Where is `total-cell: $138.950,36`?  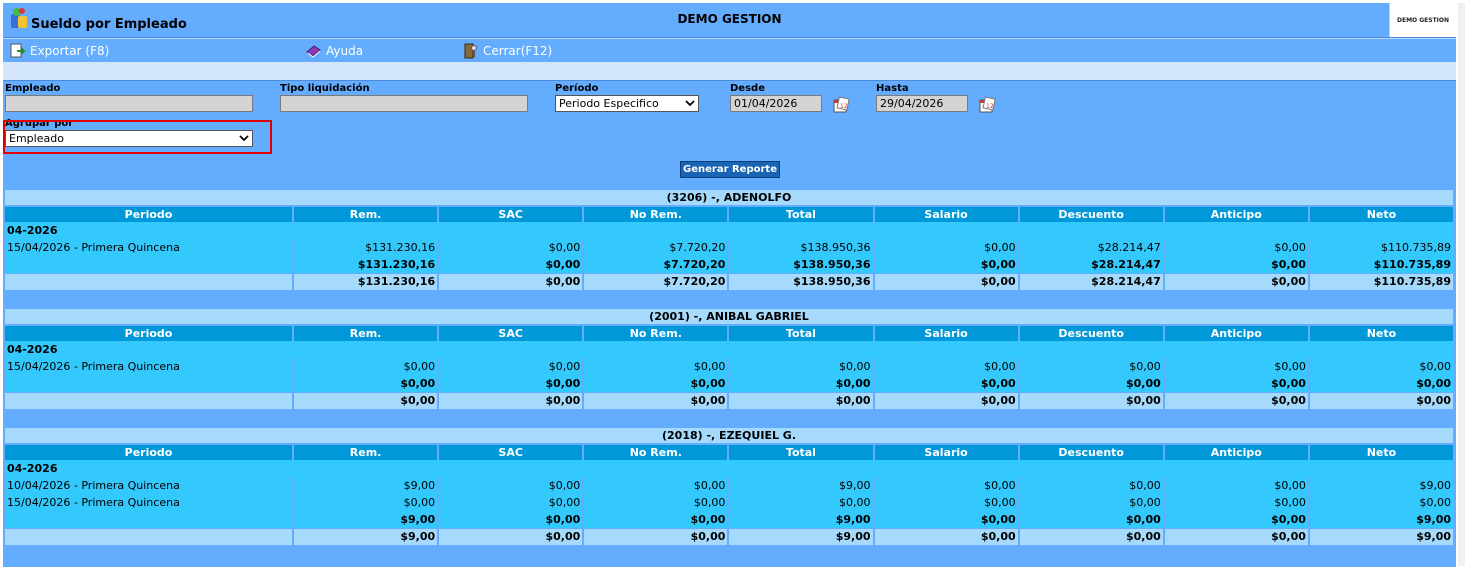
total-cell: $138.950,36 is located at coordinates (801, 282).